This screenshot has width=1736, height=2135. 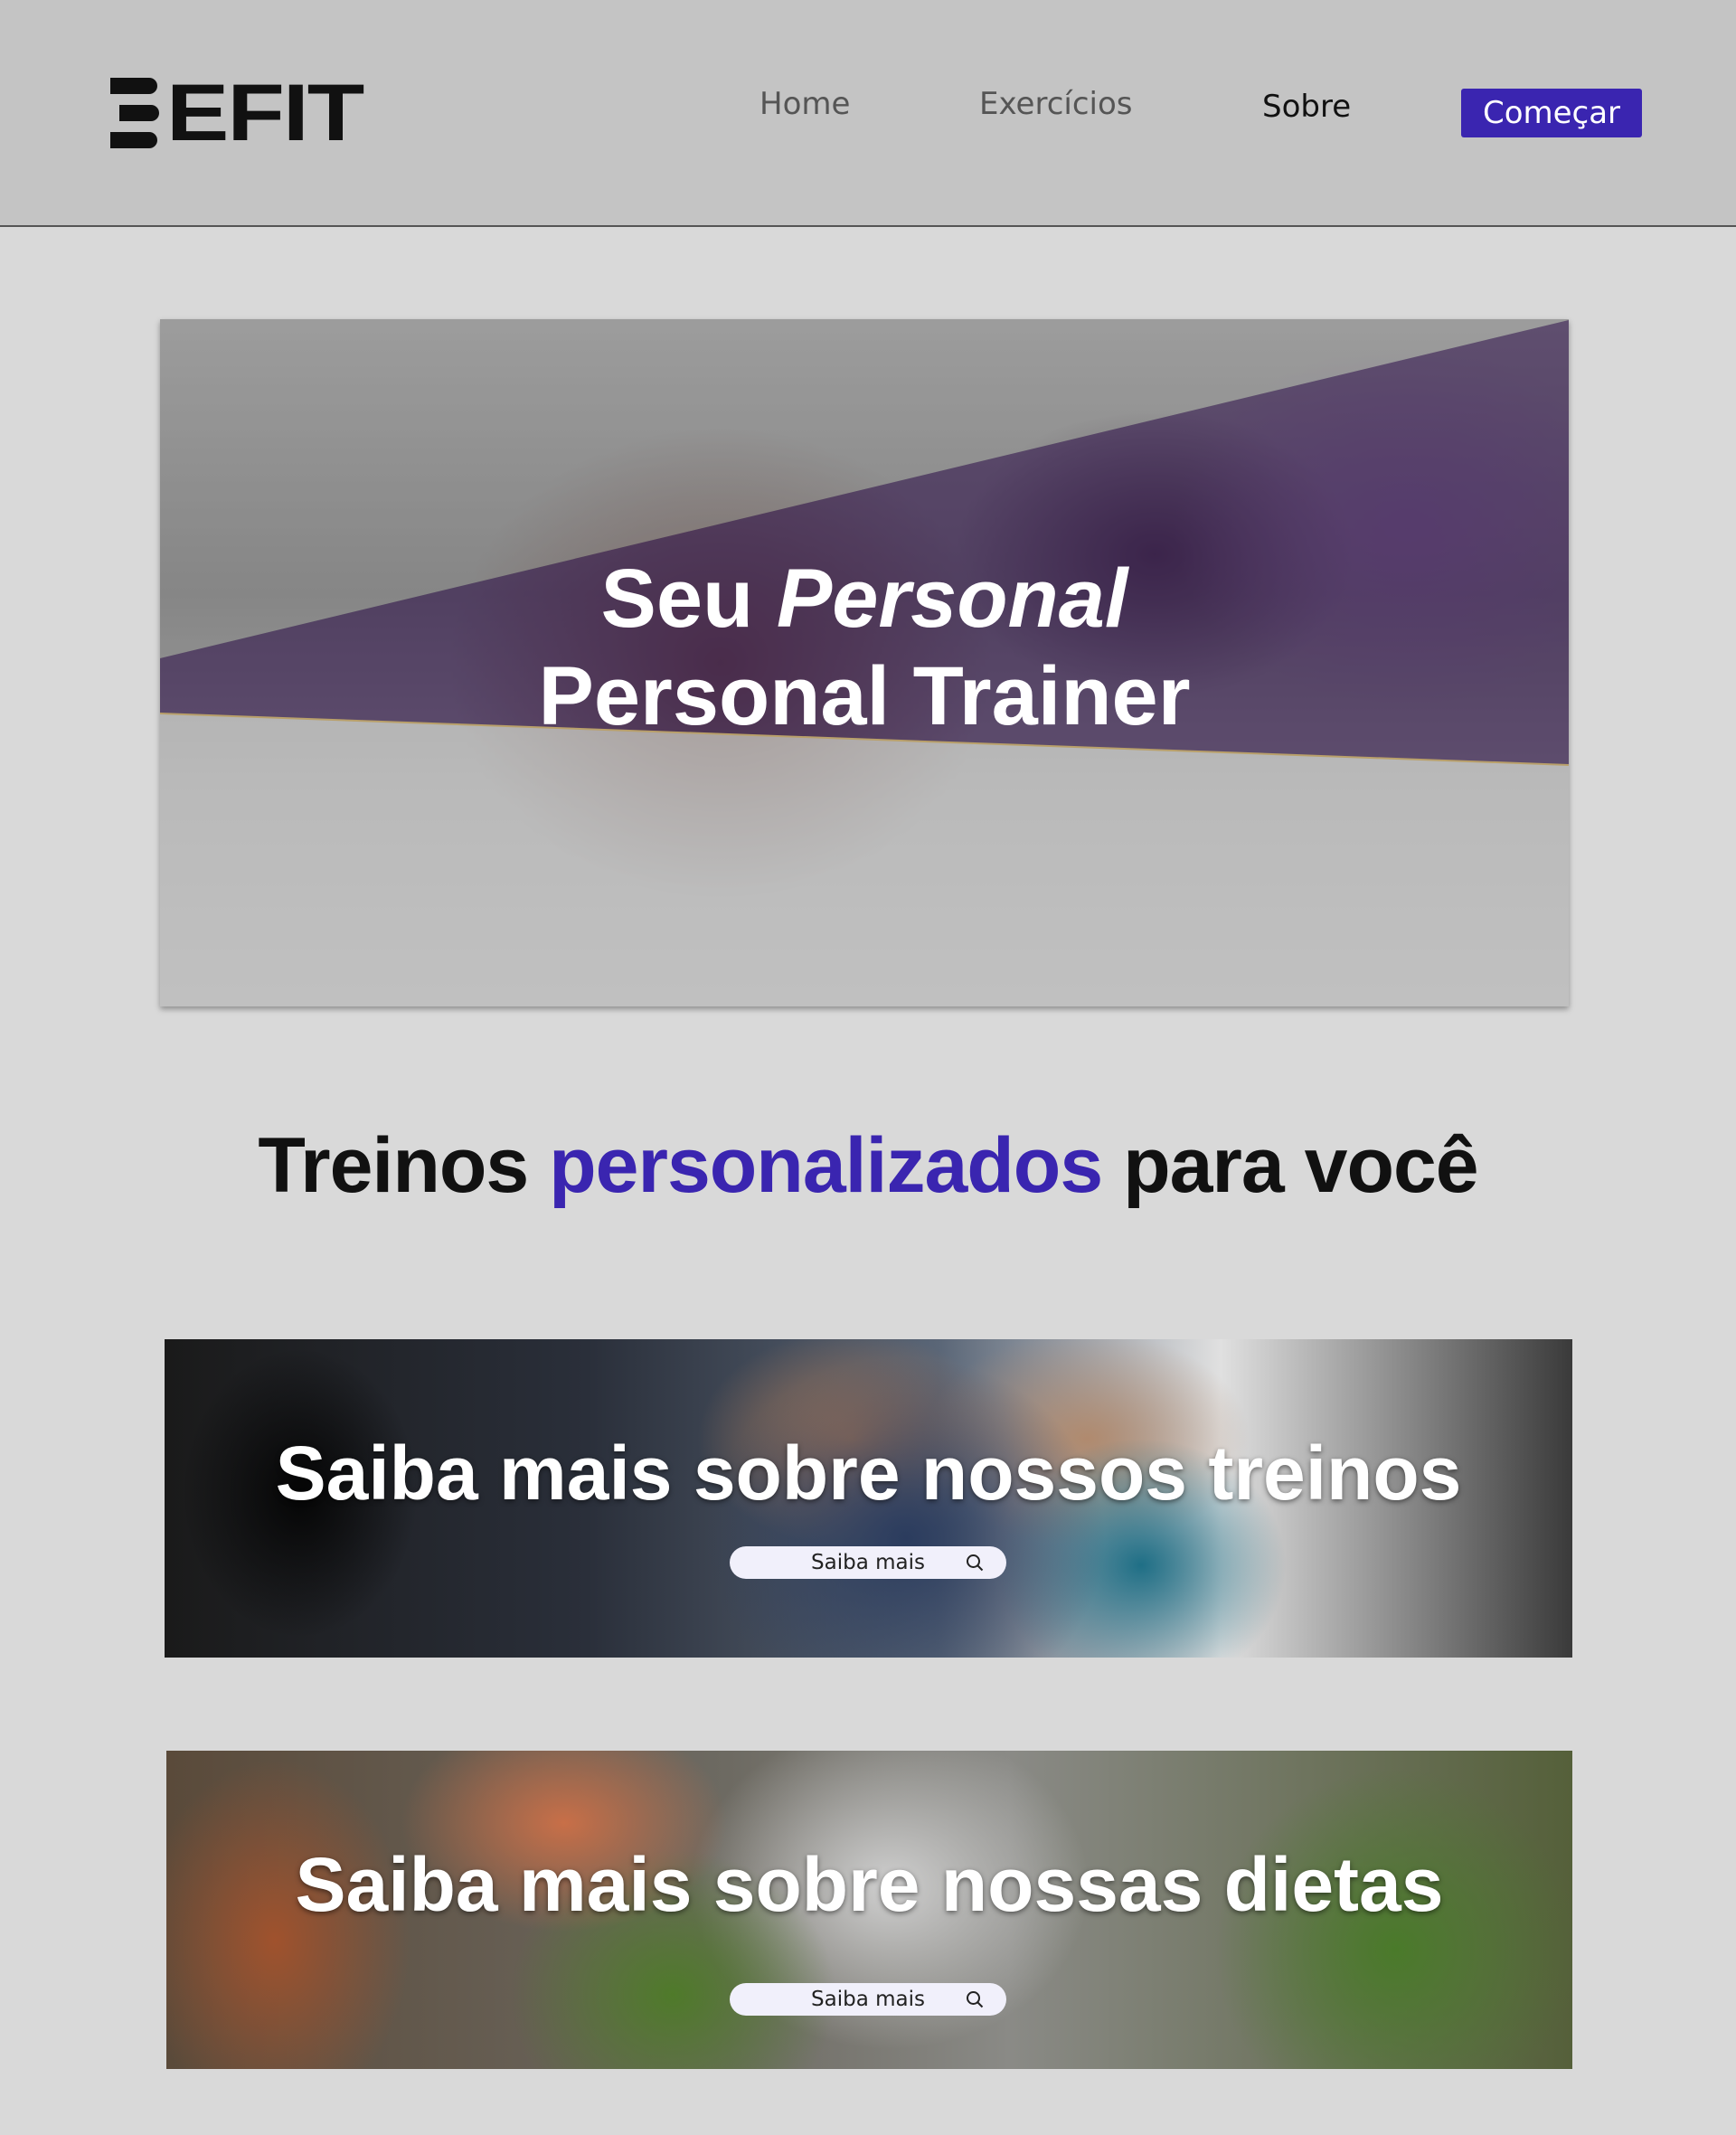 I want to click on dietas-saiba-mais-label: Saiba mais, so click(x=868, y=1999).